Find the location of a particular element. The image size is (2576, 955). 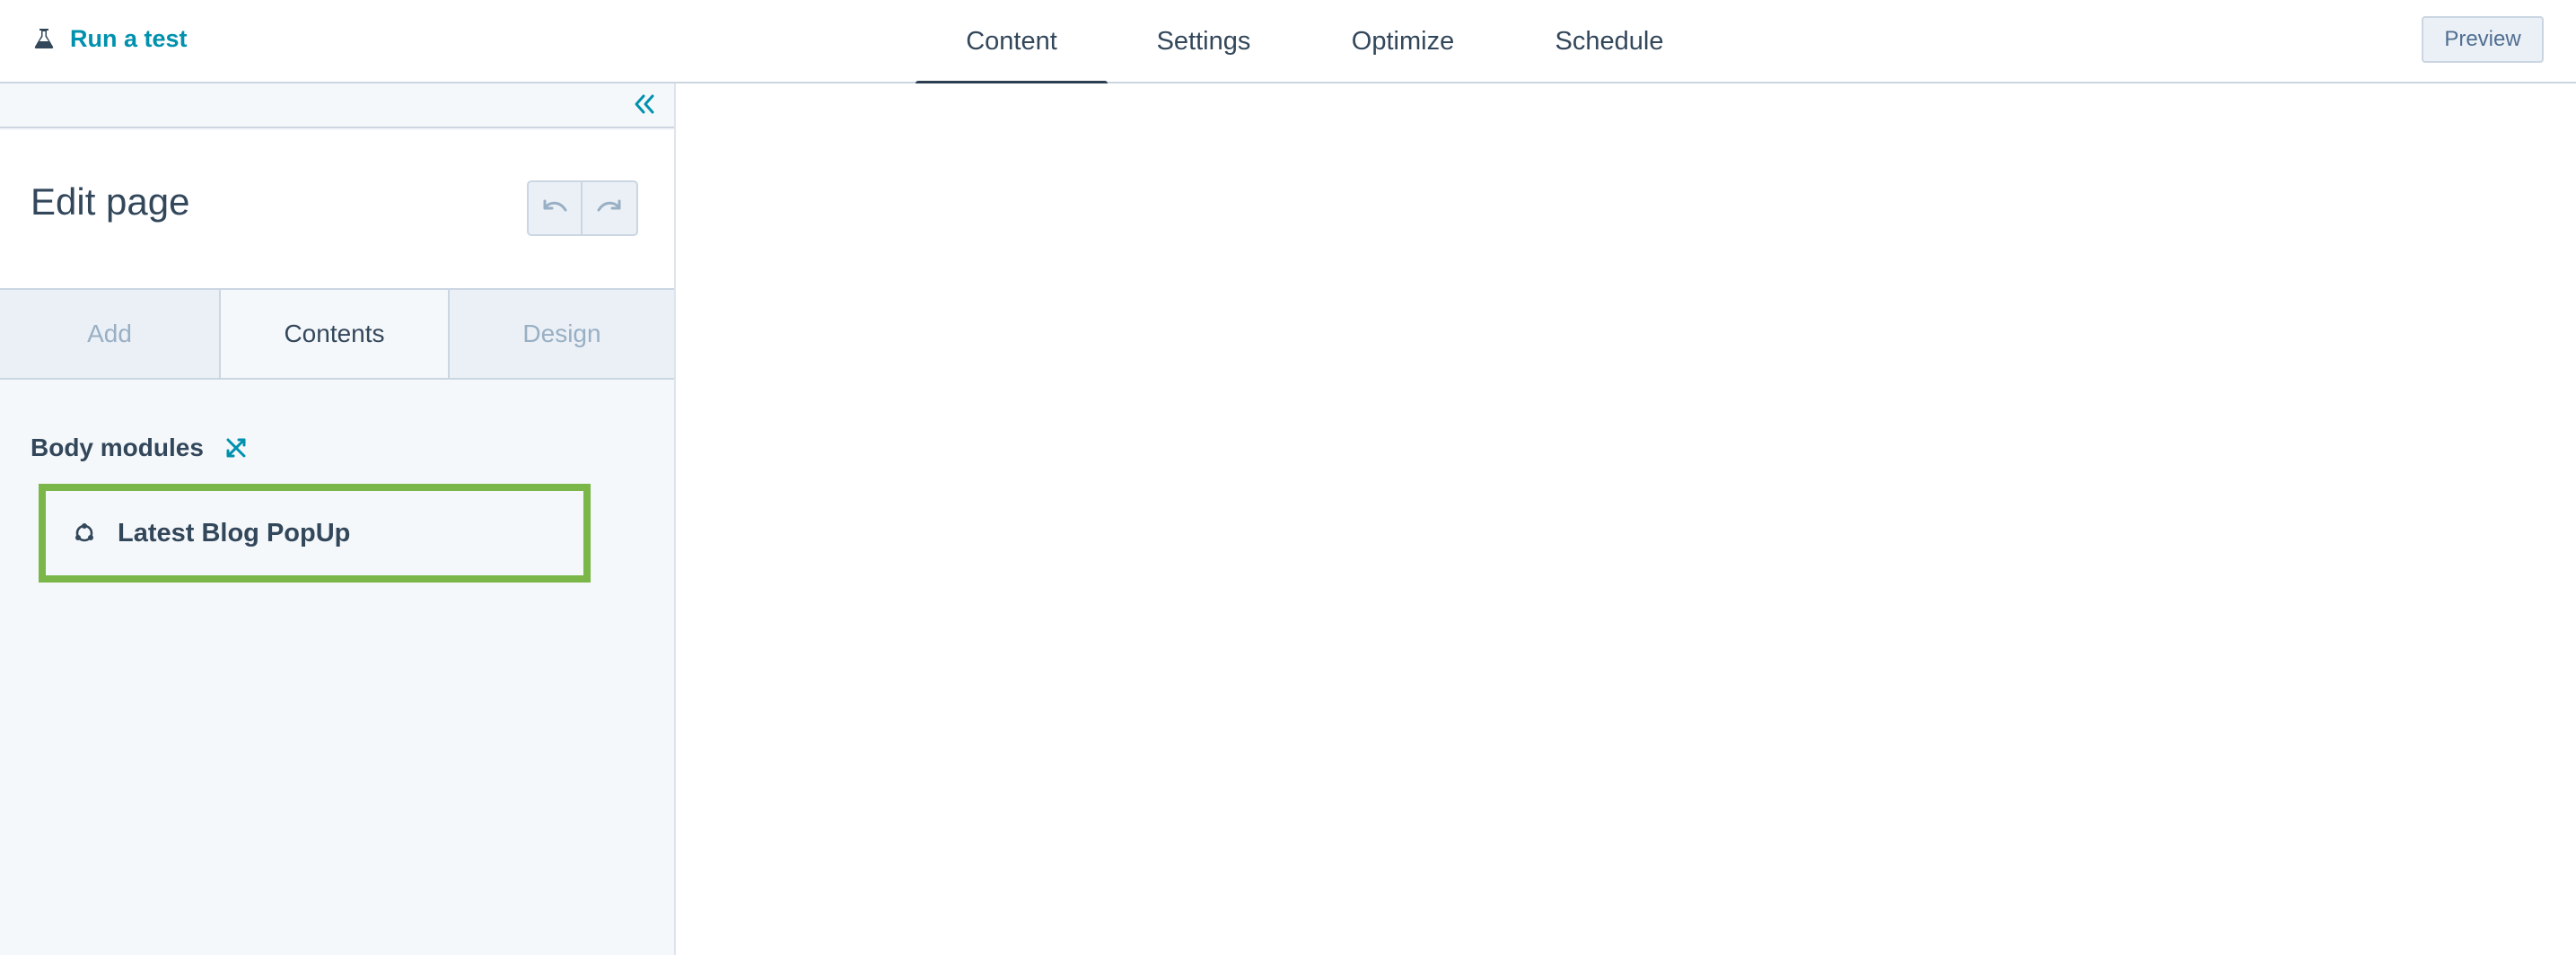

page-title: Edit page is located at coordinates (110, 201).